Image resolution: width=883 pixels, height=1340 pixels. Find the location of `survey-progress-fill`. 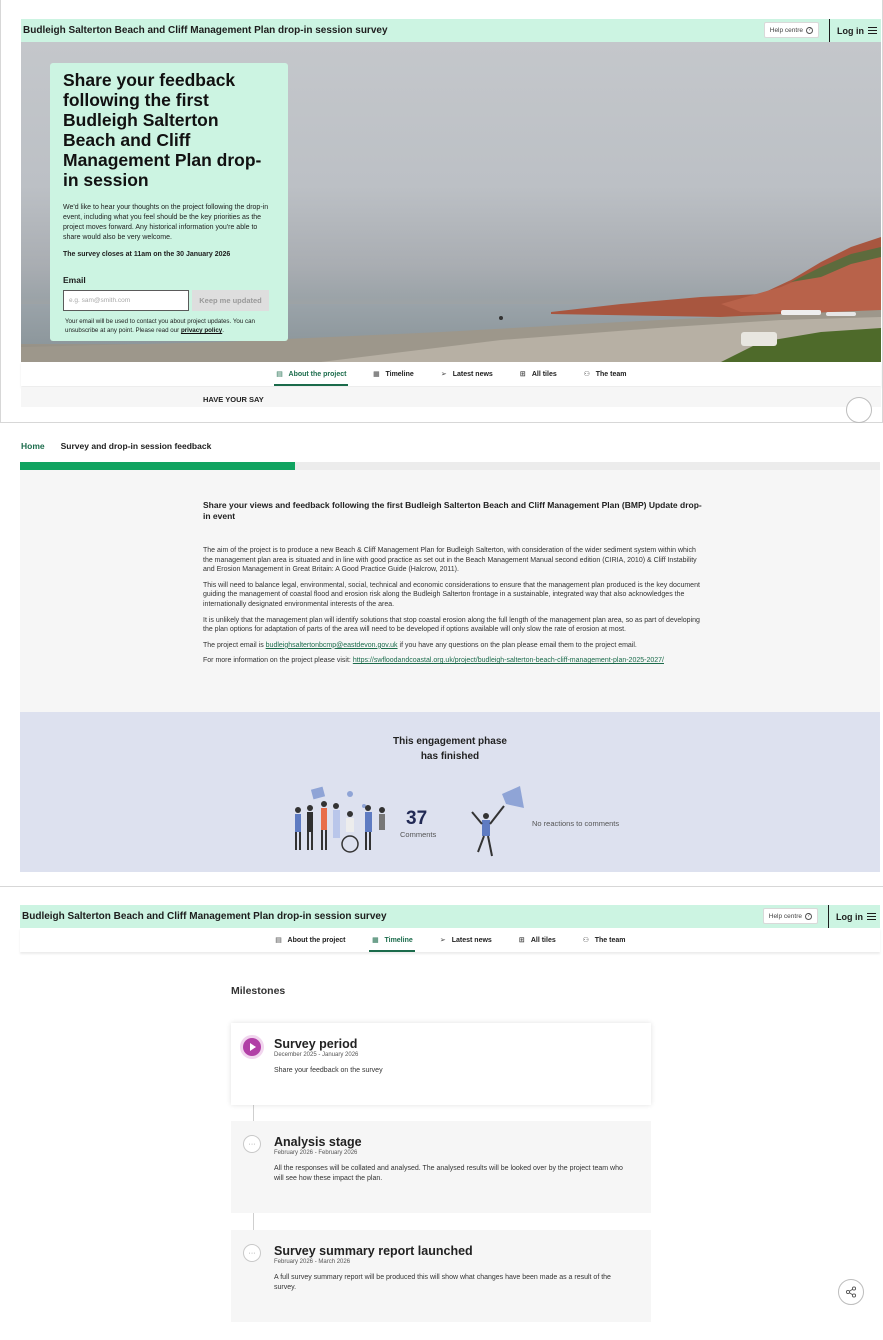

survey-progress-fill is located at coordinates (158, 466).